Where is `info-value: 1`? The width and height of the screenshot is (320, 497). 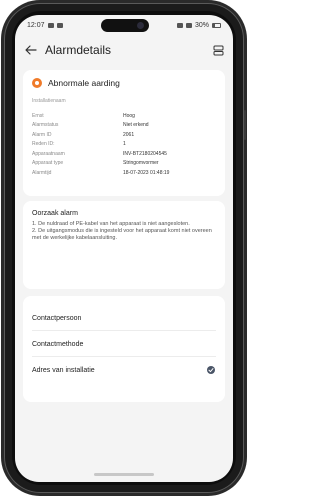 info-value: 1 is located at coordinates (124, 144).